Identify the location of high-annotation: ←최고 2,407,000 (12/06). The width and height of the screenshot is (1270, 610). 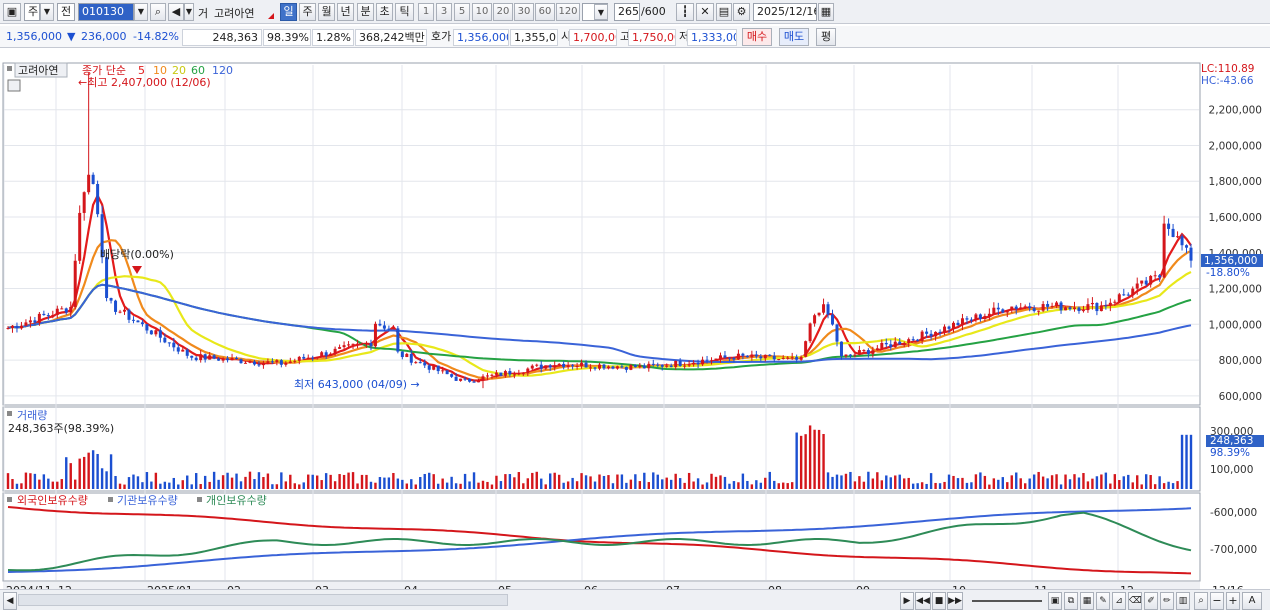
(144, 82).